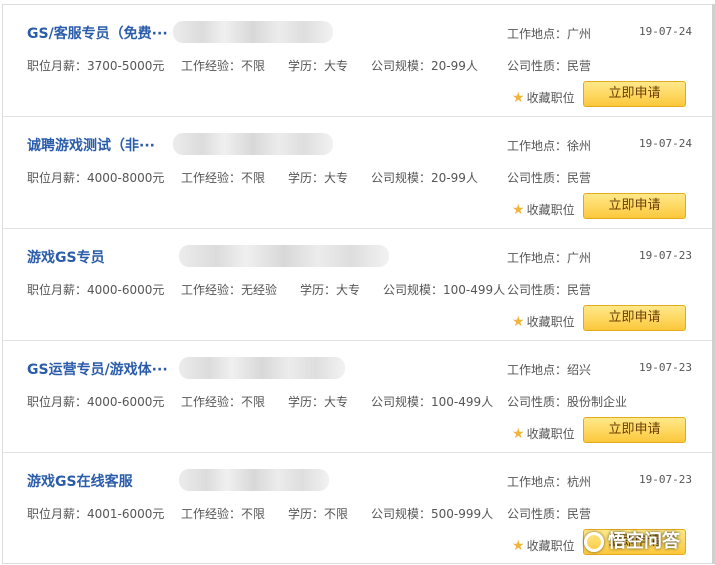 This screenshot has height=565, width=715. Describe the element at coordinates (549, 482) in the screenshot. I see `job-location: 工作地点：杭州` at that location.